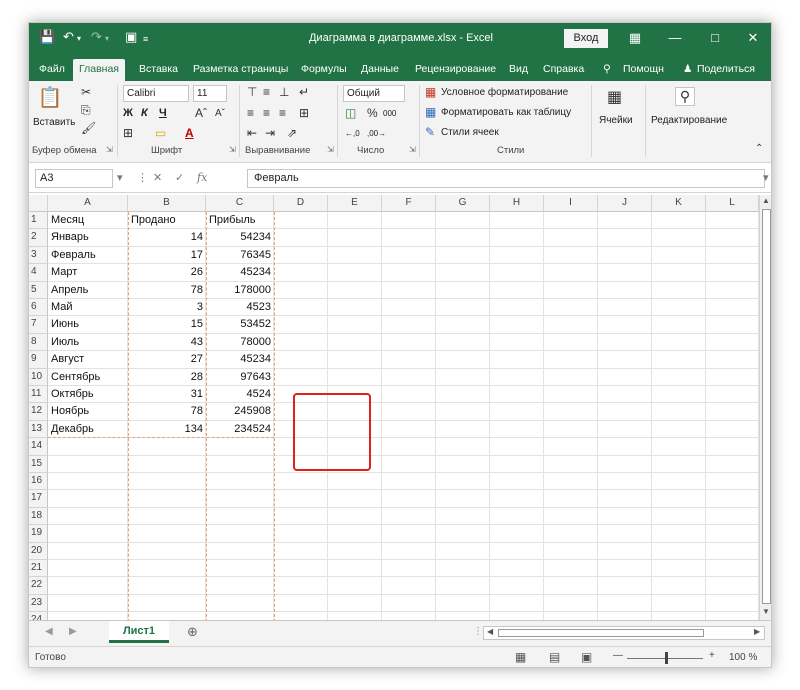 Image resolution: width=800 pixels, height=690 pixels. Describe the element at coordinates (766, 177) in the screenshot. I see `expand-formula-icon: ▾` at that location.